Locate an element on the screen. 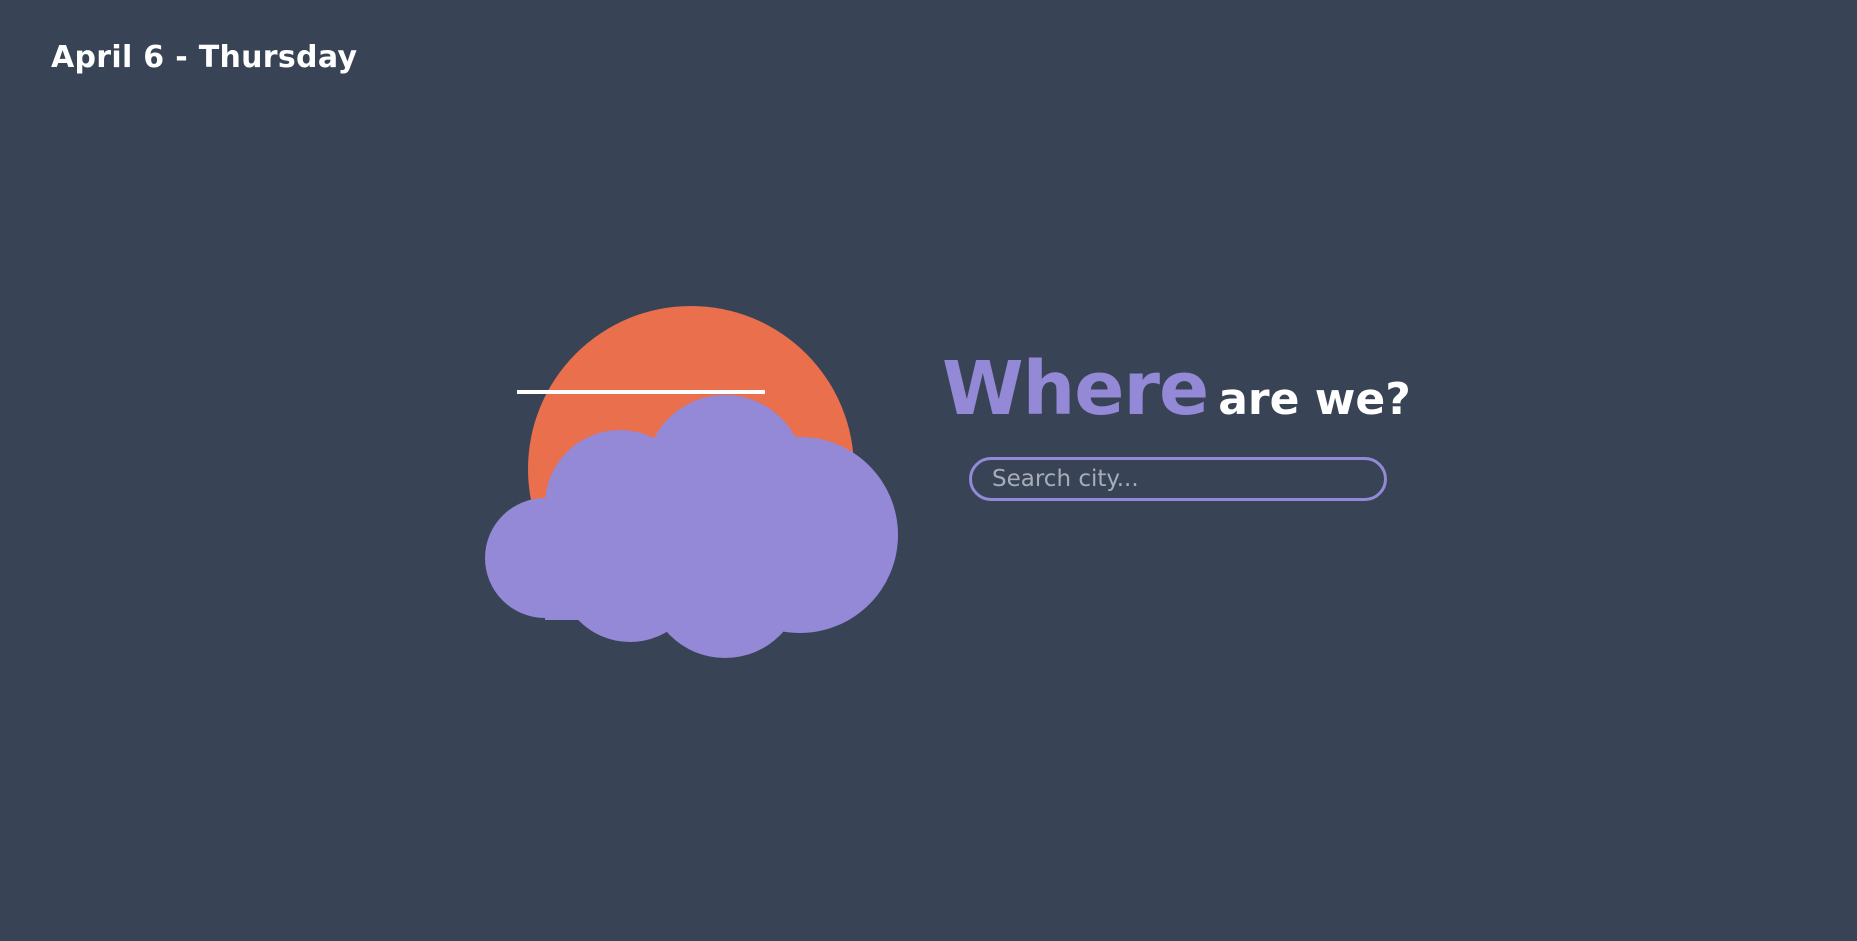 This screenshot has height=941, width=1857. headline-rest: are we? is located at coordinates (1314, 399).